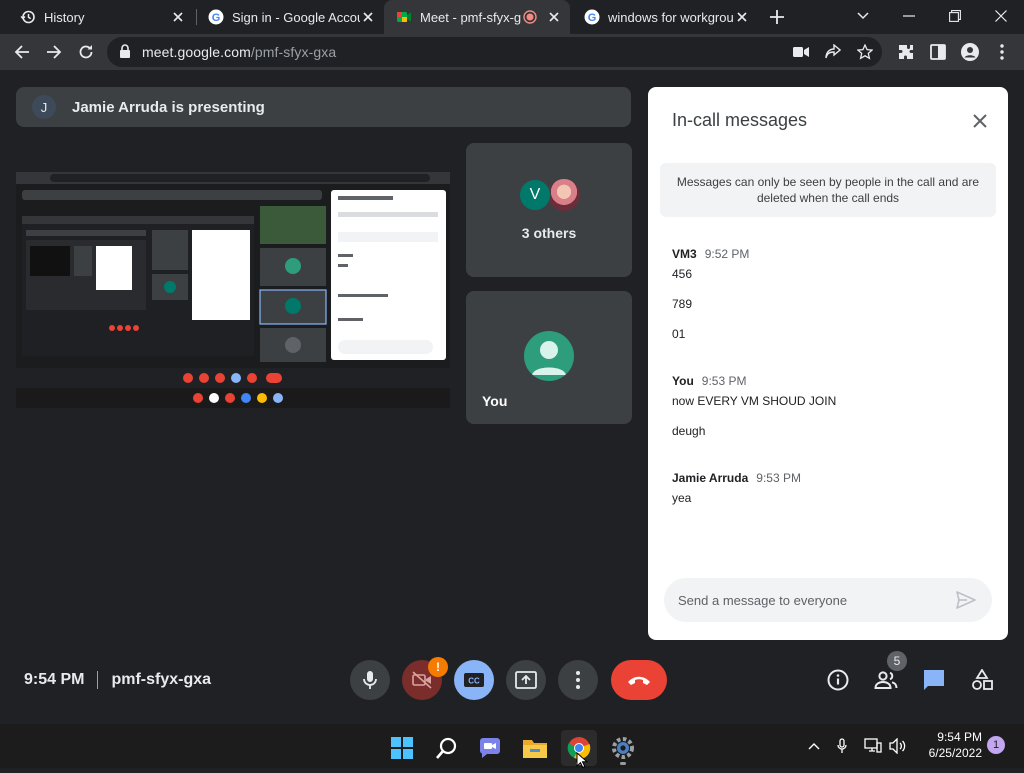  What do you see at coordinates (838, 680) in the screenshot?
I see `meeting-details-button` at bounding box center [838, 680].